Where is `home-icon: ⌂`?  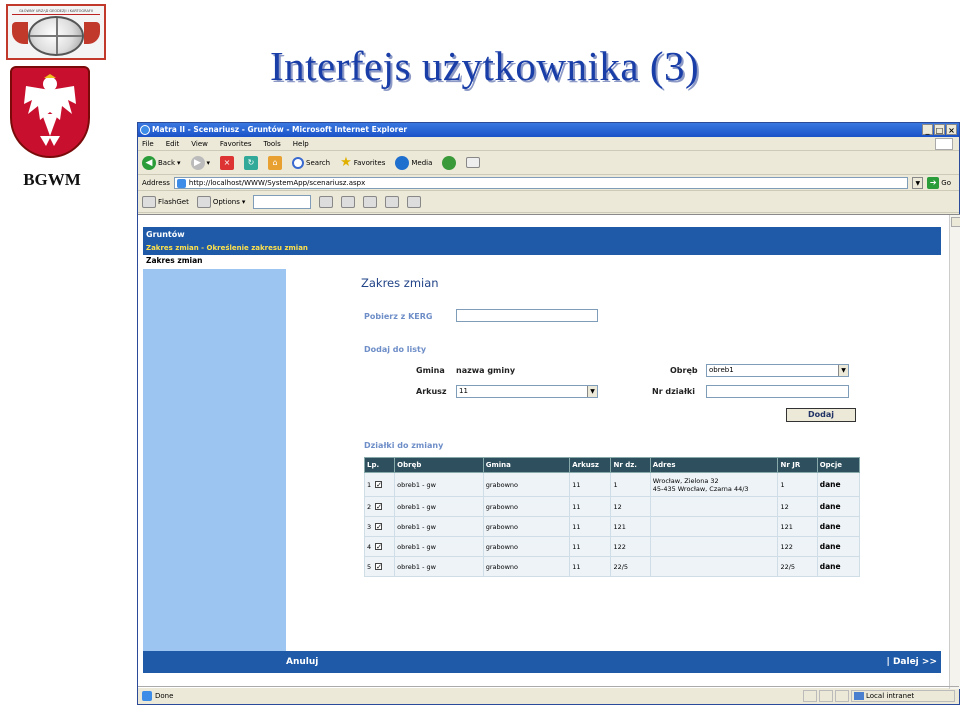 home-icon: ⌂ is located at coordinates (275, 162).